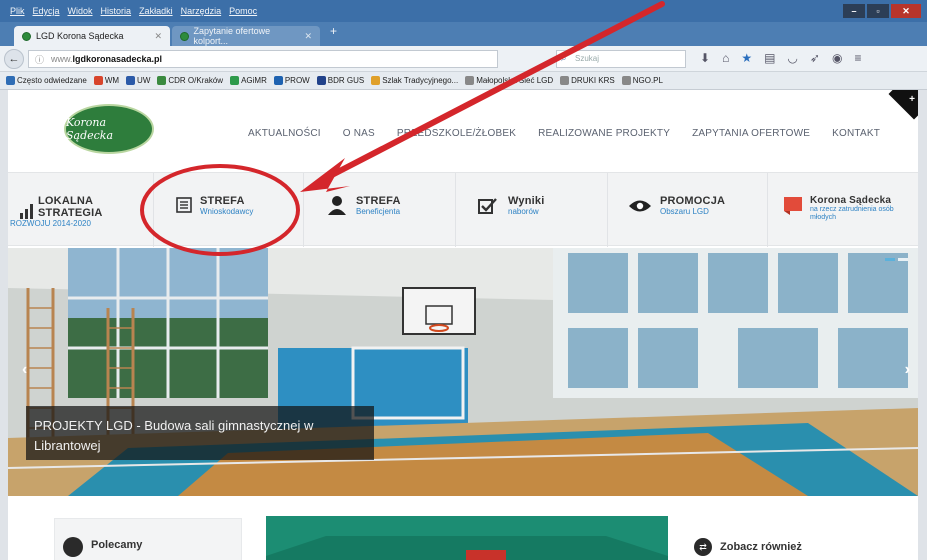 This screenshot has height=560, width=927. Describe the element at coordinates (509, 80) in the screenshot. I see `bookmark-item: Małopolska Sieć LGD` at that location.